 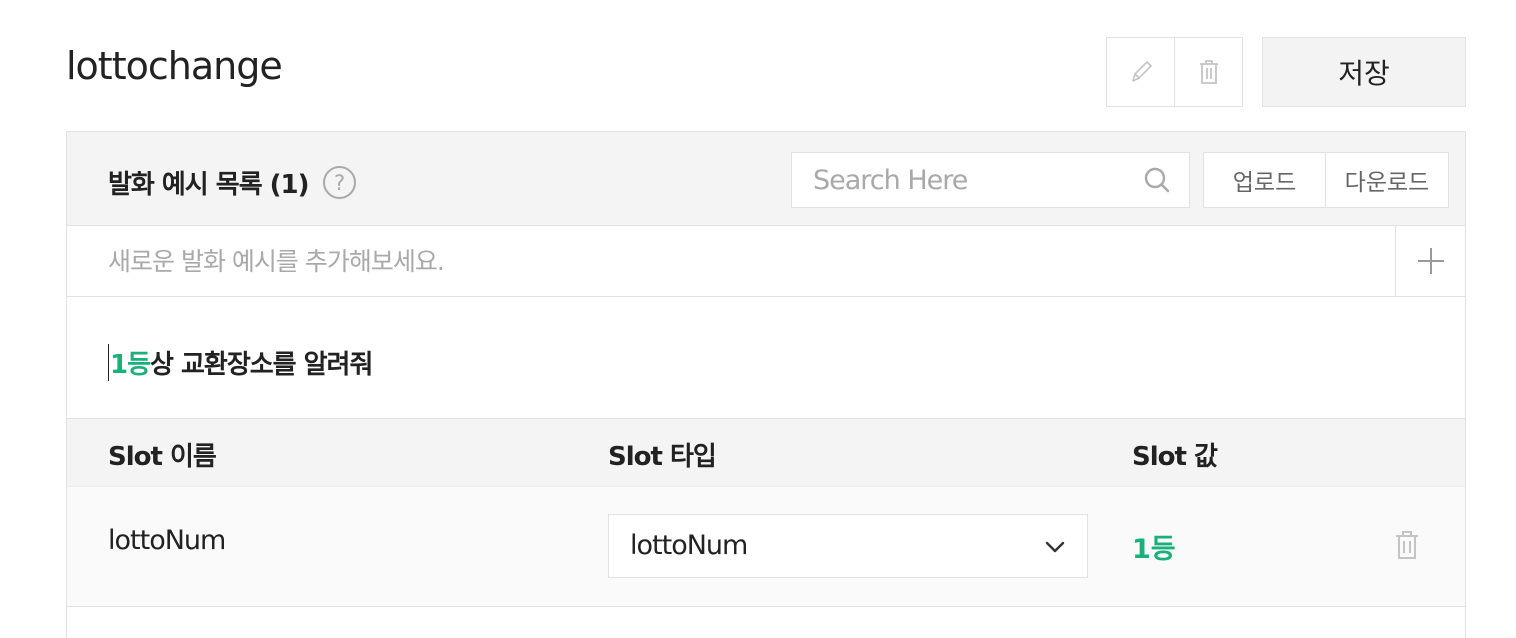 What do you see at coordinates (174, 66) in the screenshot?
I see `page-title: lottochange` at bounding box center [174, 66].